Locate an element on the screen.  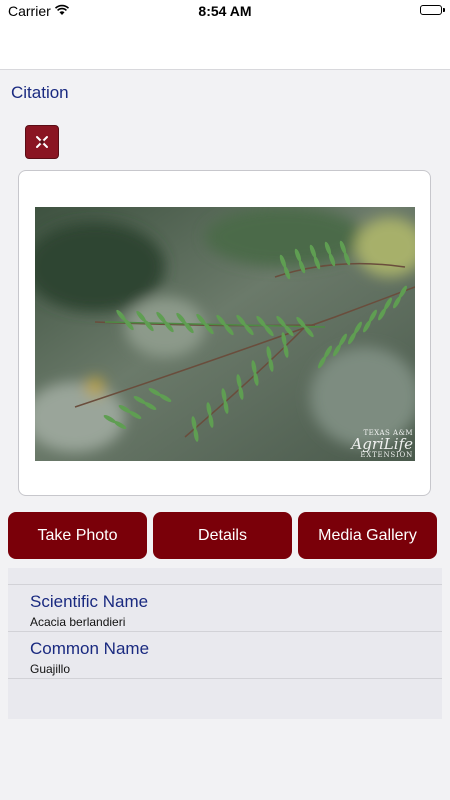
close-button is located at coordinates (42, 142).